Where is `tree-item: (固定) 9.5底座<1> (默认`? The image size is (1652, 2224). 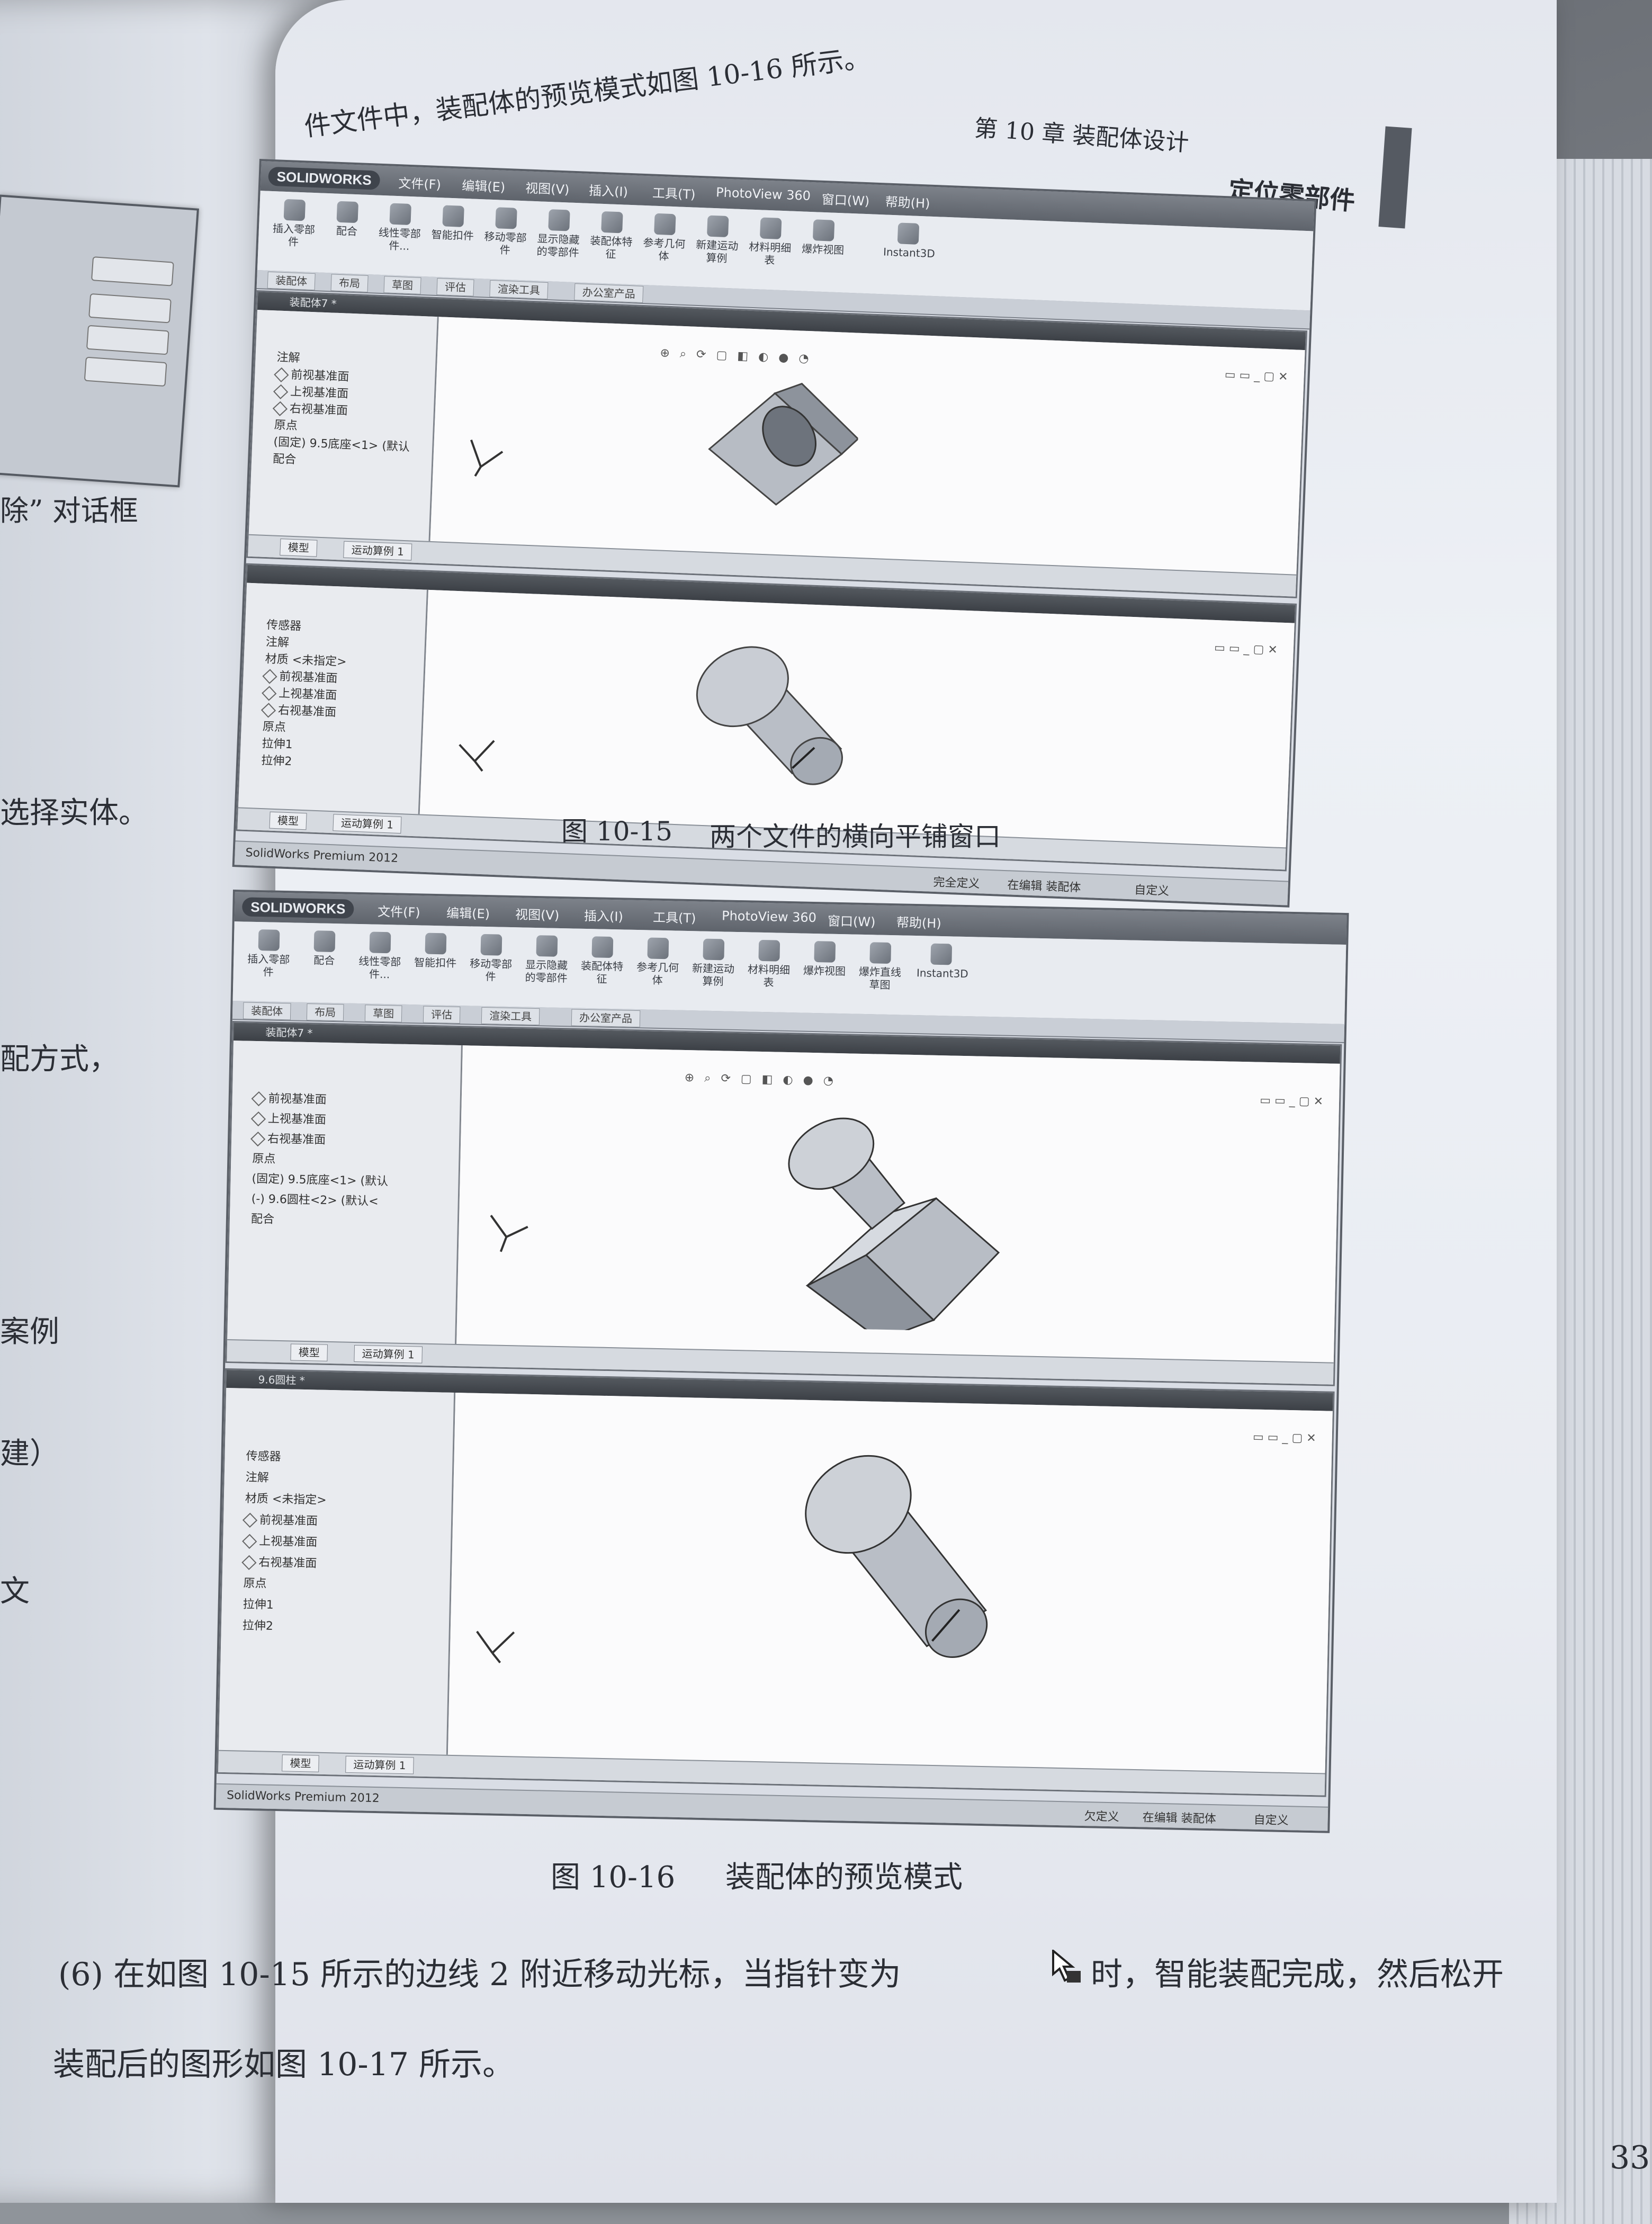 tree-item: (固定) 9.5底座<1> (默认 is located at coordinates (320, 1179).